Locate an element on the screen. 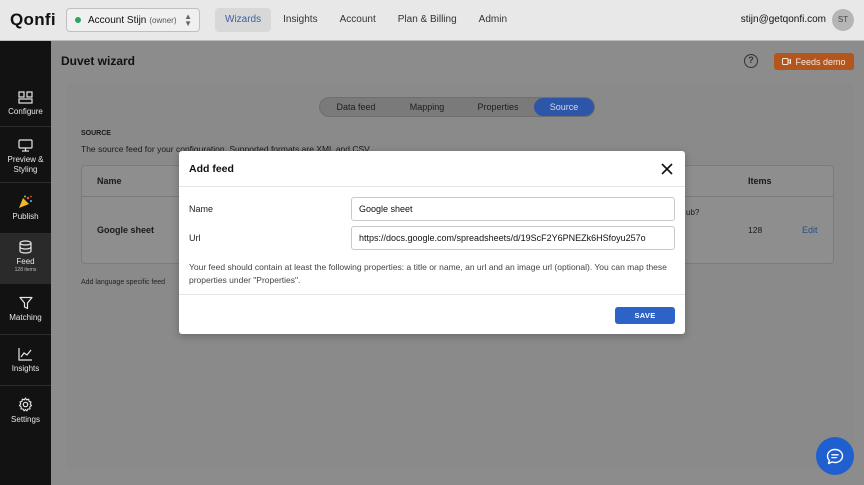  column-header-name: Name is located at coordinates (109, 181).